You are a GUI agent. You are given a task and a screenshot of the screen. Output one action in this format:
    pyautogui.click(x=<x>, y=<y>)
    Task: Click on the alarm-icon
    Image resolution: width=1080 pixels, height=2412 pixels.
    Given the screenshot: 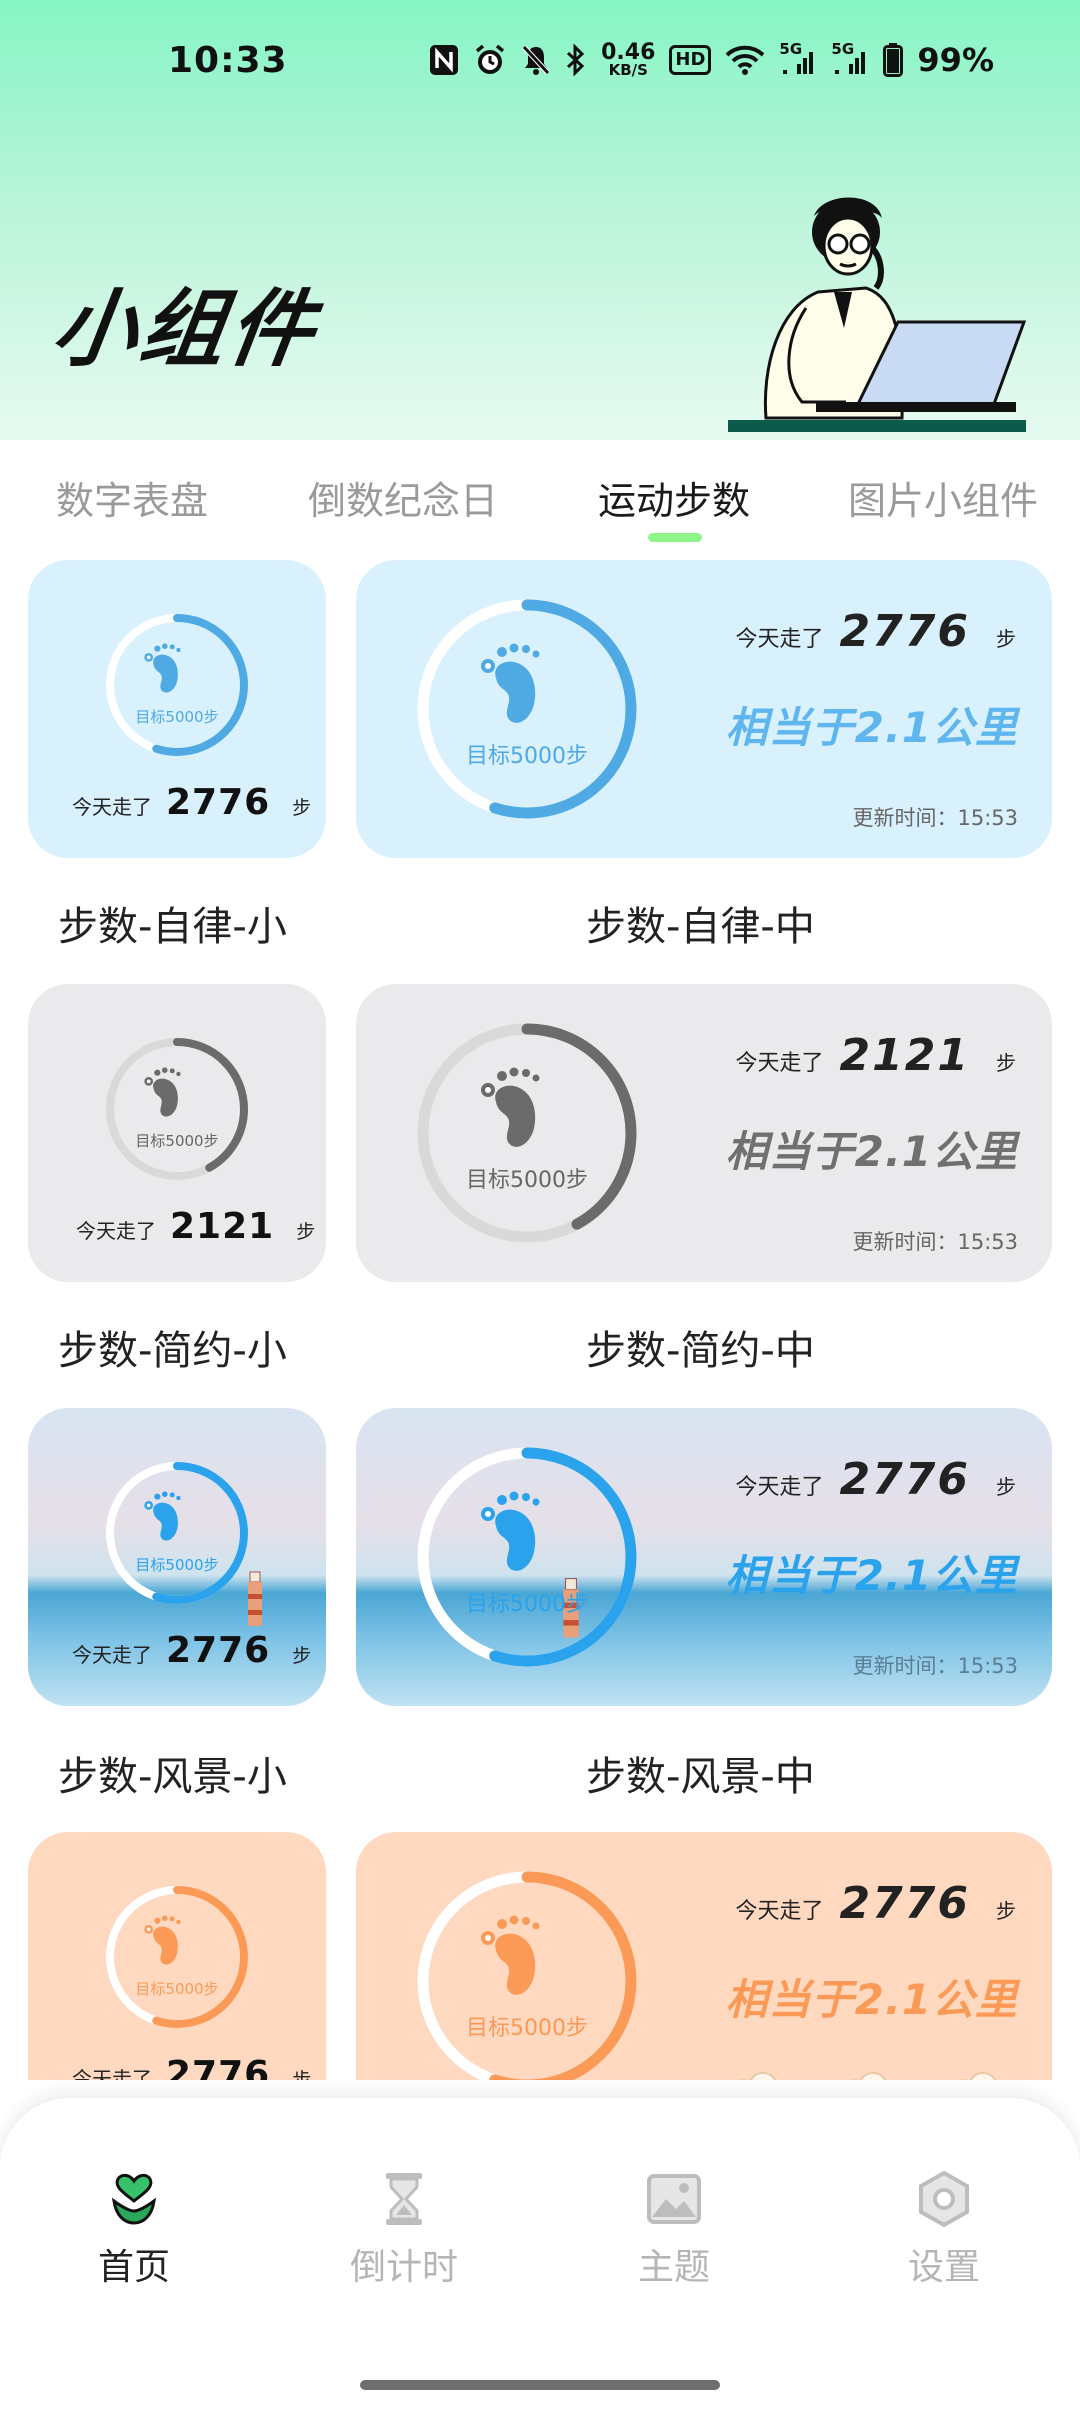 What is the action you would take?
    pyautogui.click(x=490, y=60)
    